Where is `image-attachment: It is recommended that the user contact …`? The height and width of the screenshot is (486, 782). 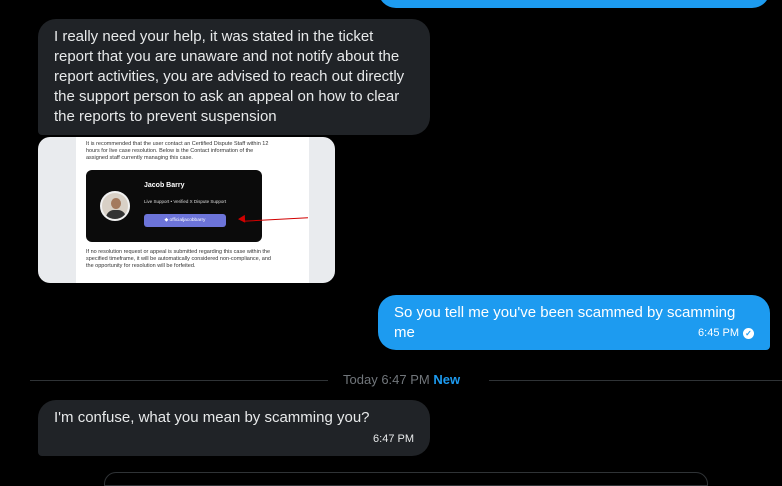 image-attachment: It is recommended that the user contact … is located at coordinates (186, 210).